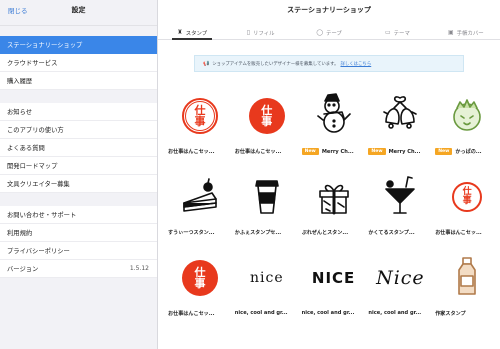 This screenshot has height=349, width=500. What do you see at coordinates (329, 63) in the screenshot?
I see `designer-recruit-banner: 📢 ショップアイテムを販売したいデザイナー様を募集しています。 詳しくはこちら` at bounding box center [329, 63].